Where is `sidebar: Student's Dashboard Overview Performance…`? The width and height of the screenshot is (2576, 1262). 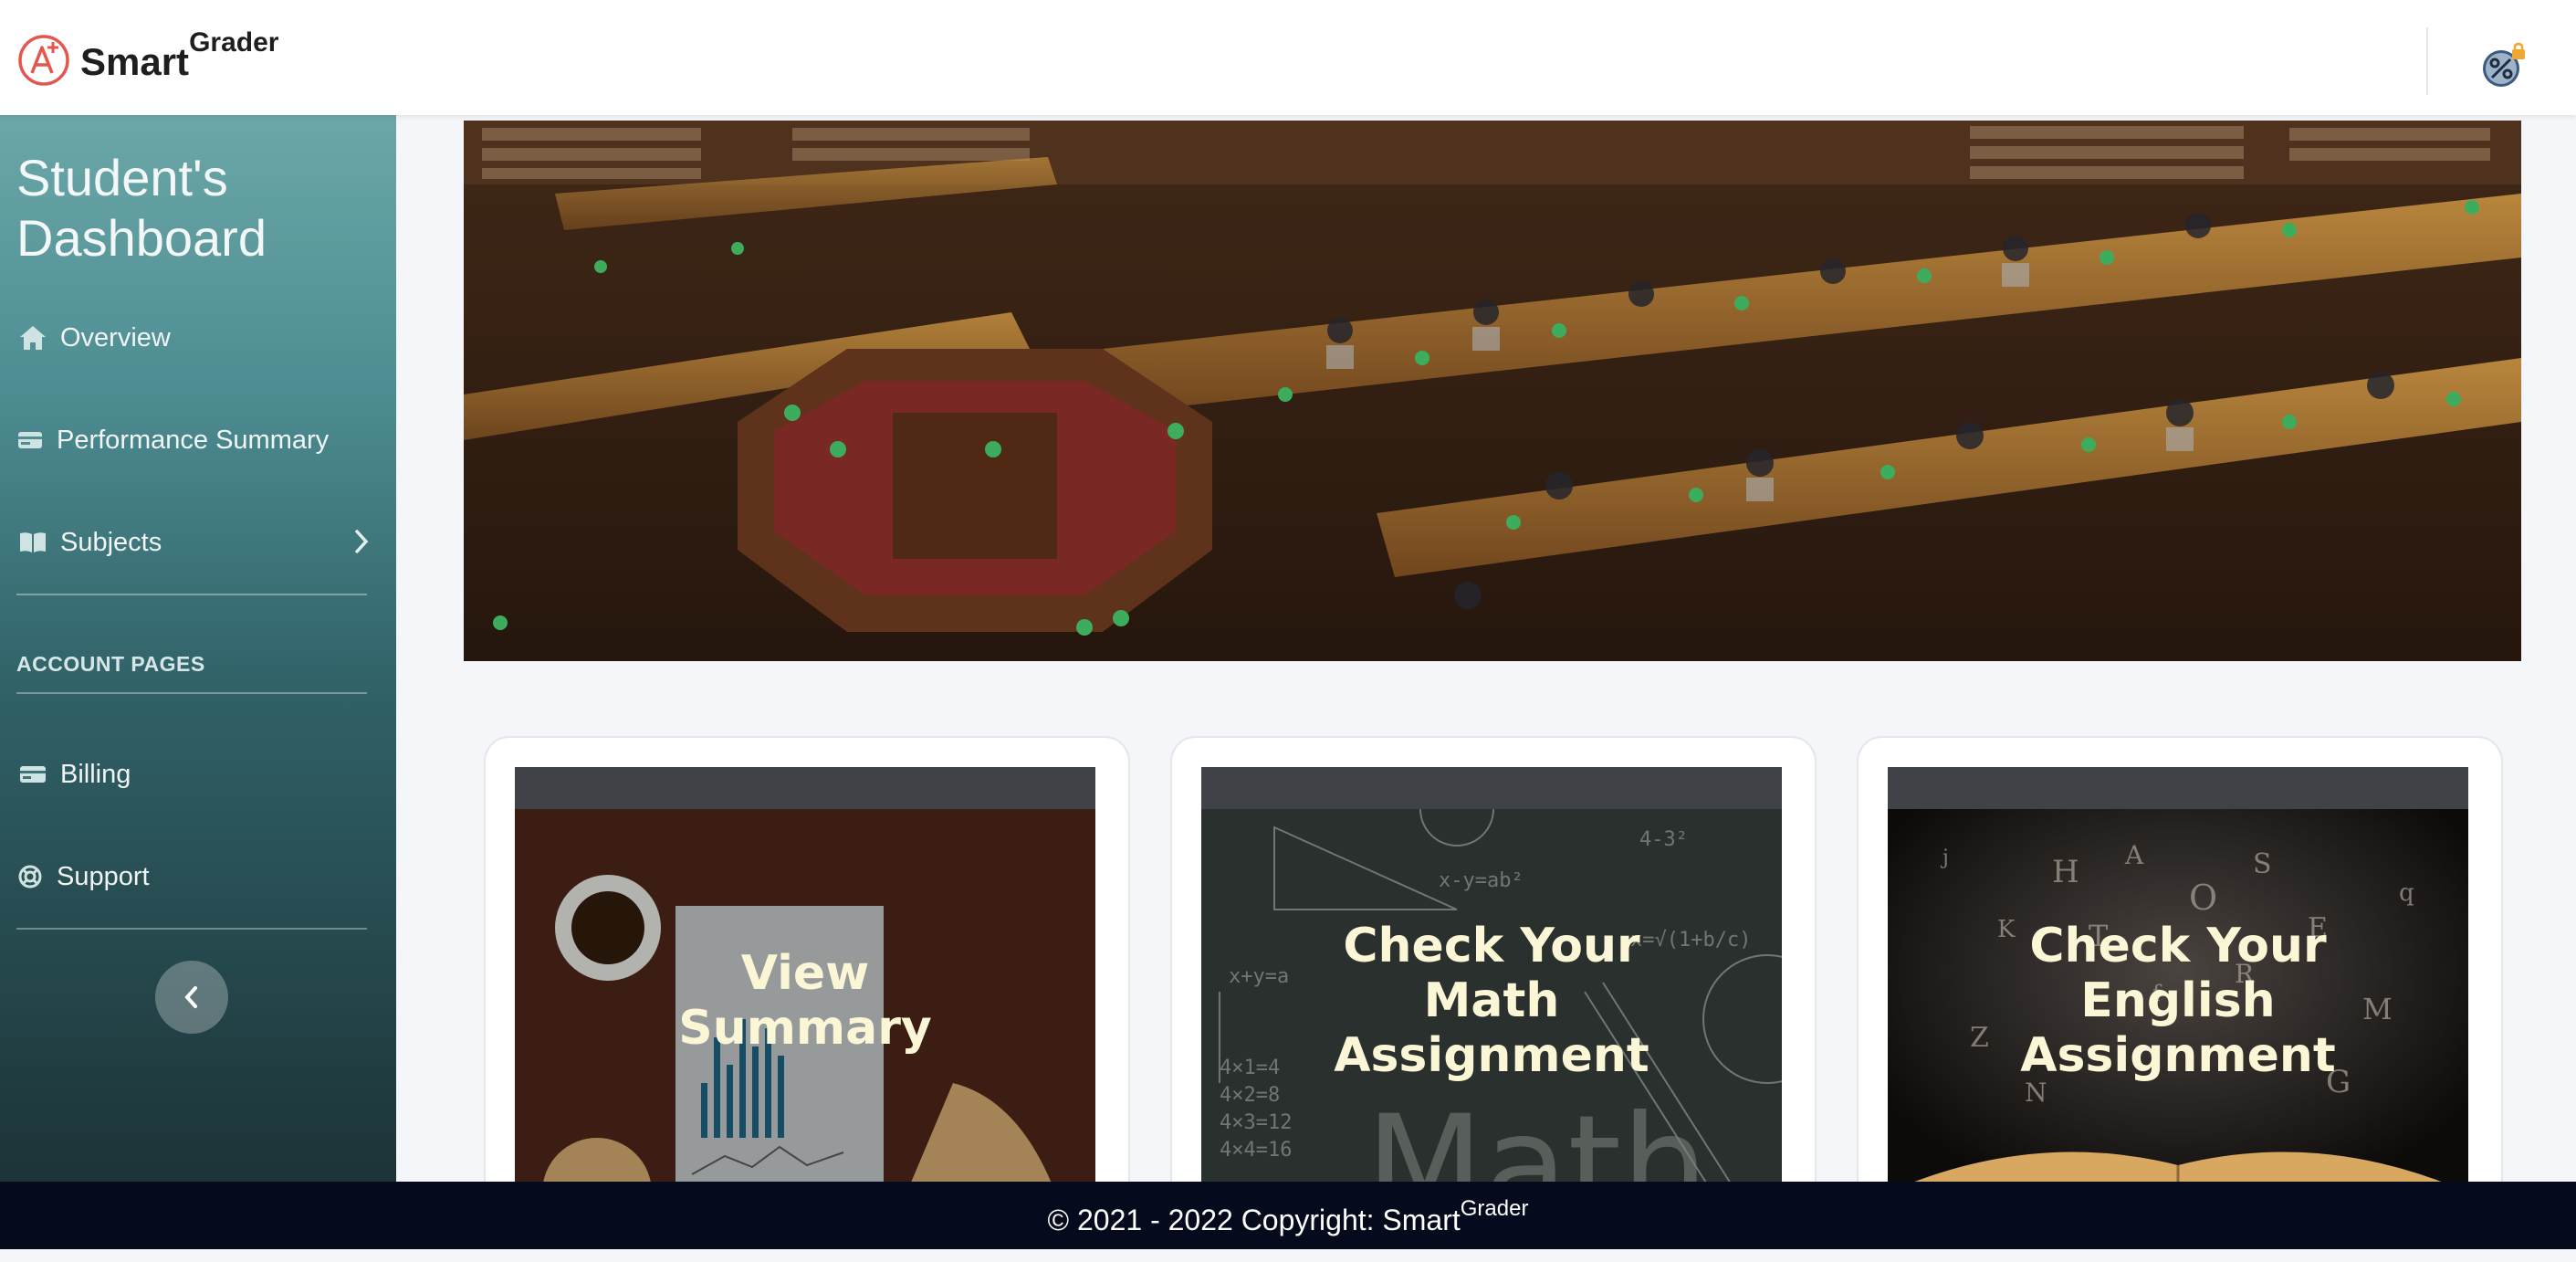
sidebar: Student's Dashboard Overview Performance… is located at coordinates (198, 648).